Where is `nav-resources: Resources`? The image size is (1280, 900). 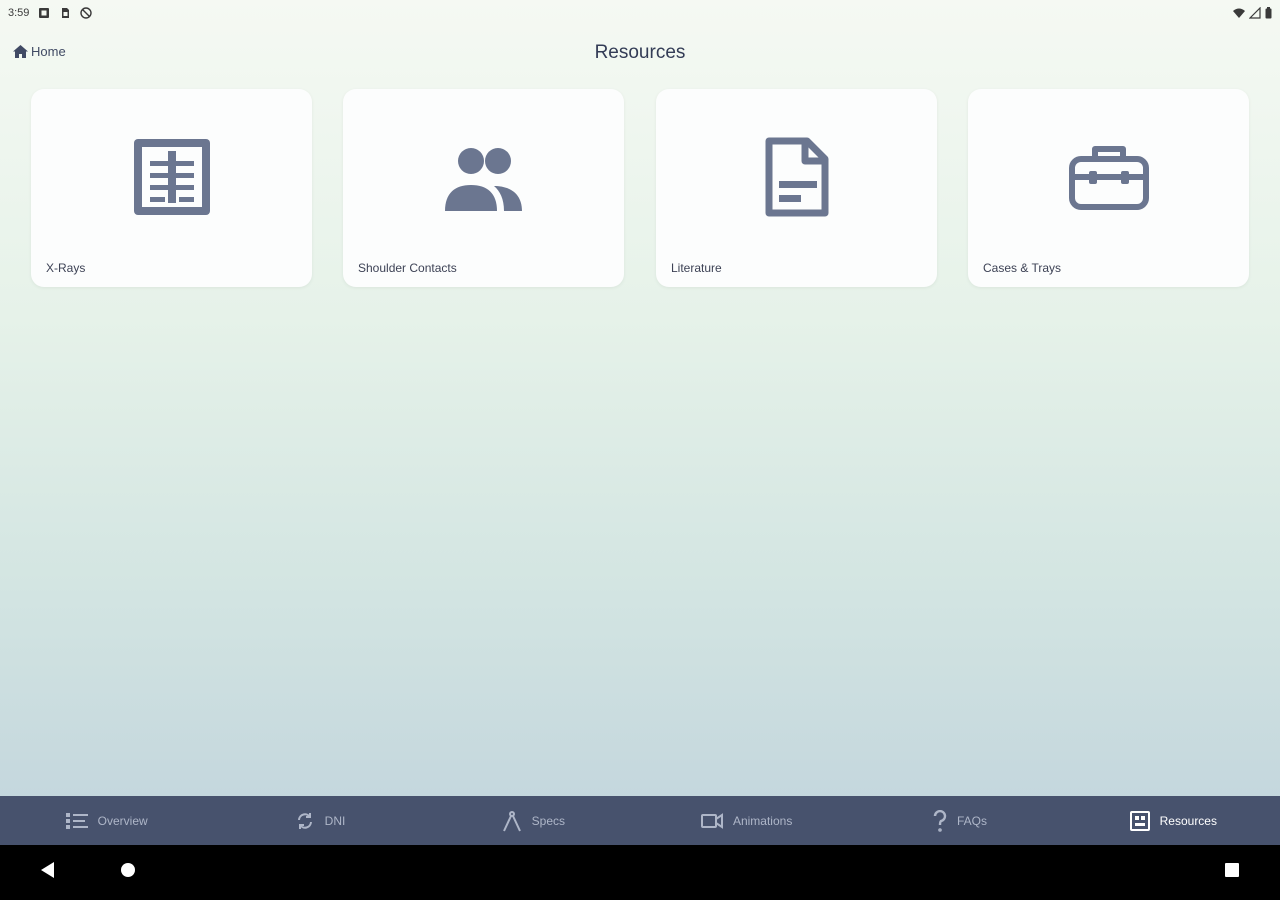 nav-resources: Resources is located at coordinates (1173, 820).